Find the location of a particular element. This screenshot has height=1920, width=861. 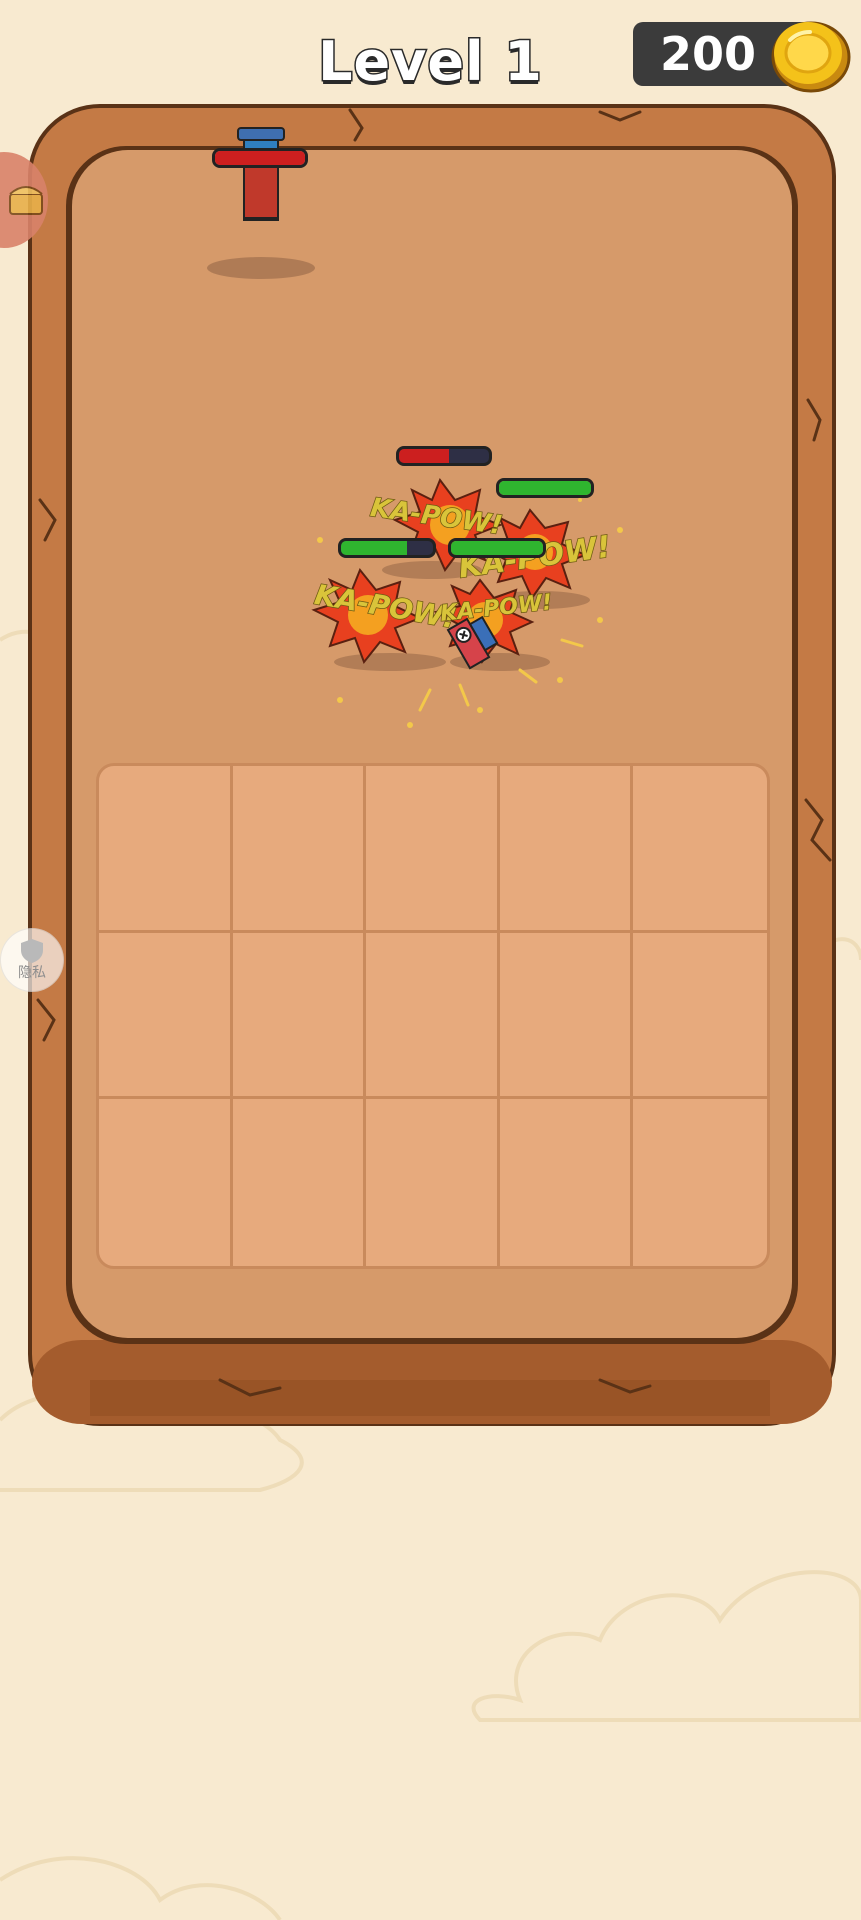

enemy-unit-top is located at coordinates (265, 200).